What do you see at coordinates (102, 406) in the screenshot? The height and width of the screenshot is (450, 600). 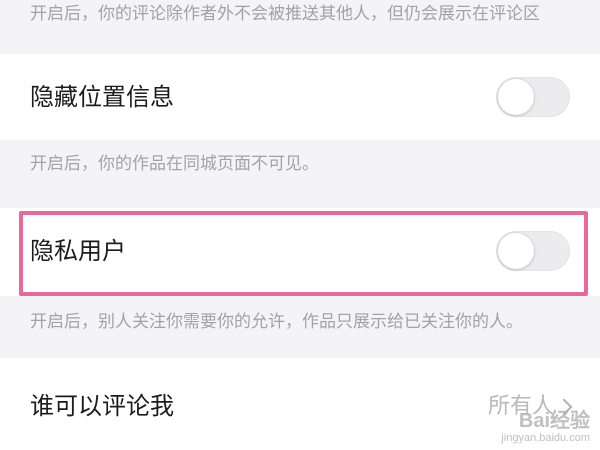 I see `who-can-comment-label: 谁可以评论我` at bounding box center [102, 406].